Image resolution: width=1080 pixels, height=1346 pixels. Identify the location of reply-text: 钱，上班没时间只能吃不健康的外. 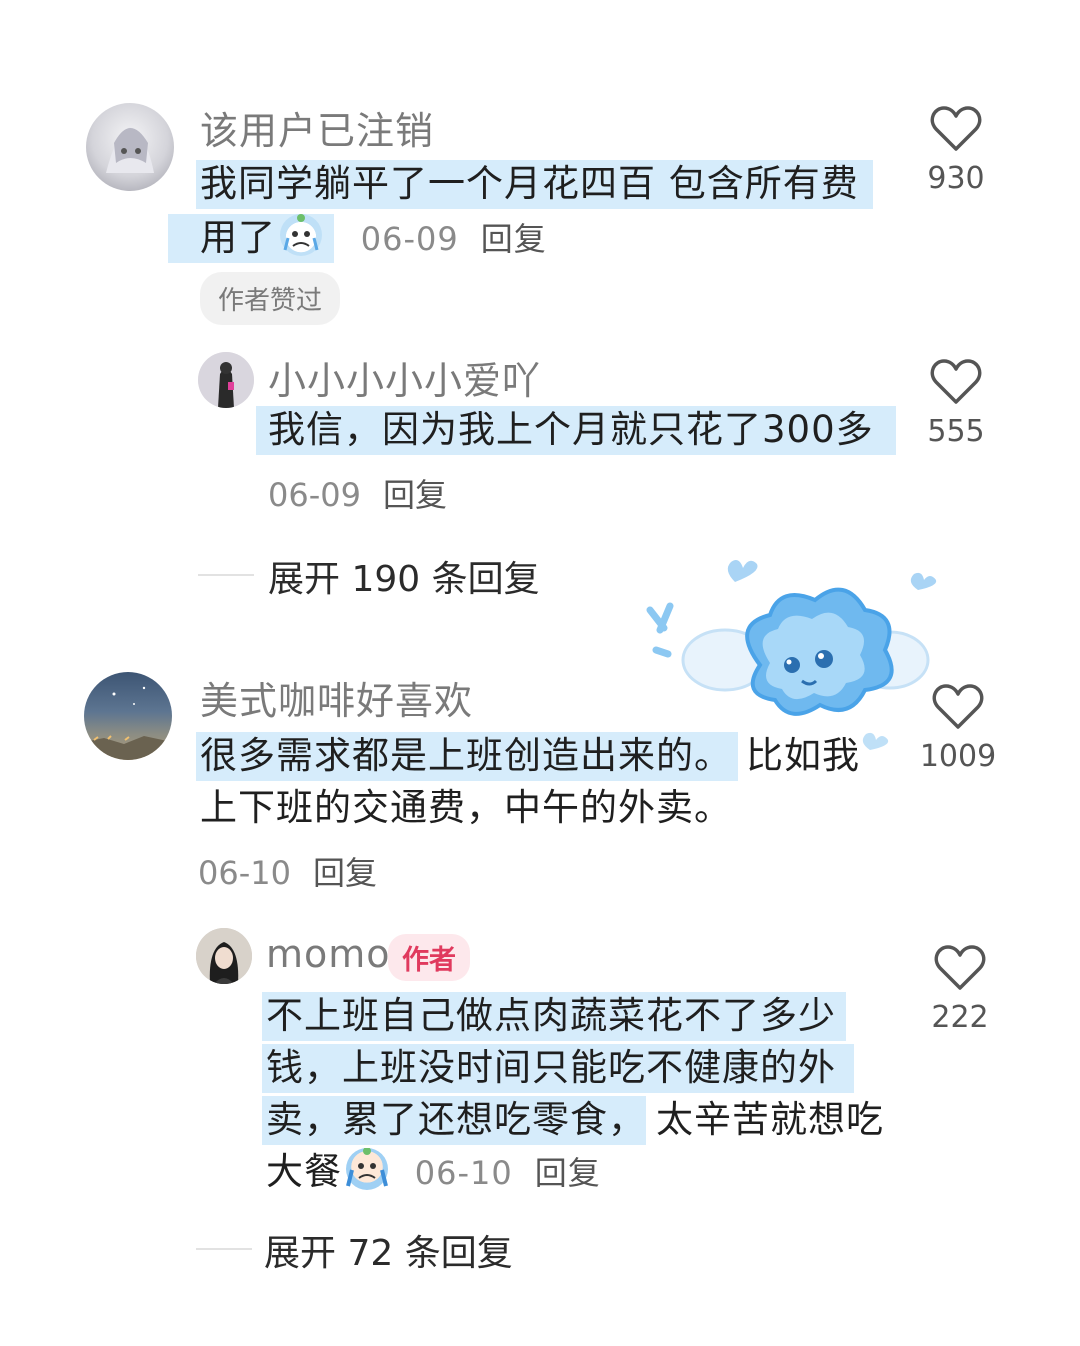
(558, 1068).